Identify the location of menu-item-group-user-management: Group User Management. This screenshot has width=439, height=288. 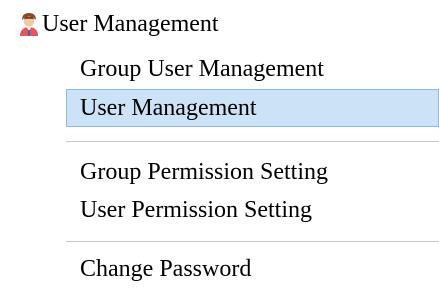
(252, 69).